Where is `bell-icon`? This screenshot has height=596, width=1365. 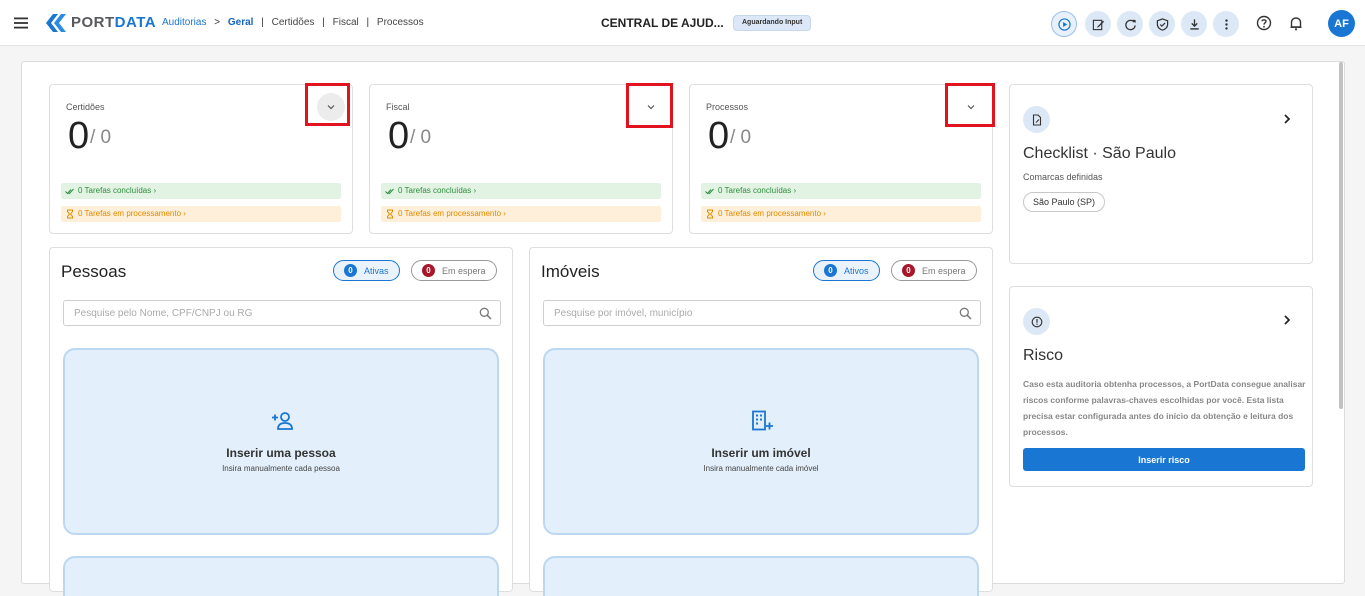 bell-icon is located at coordinates (1296, 23).